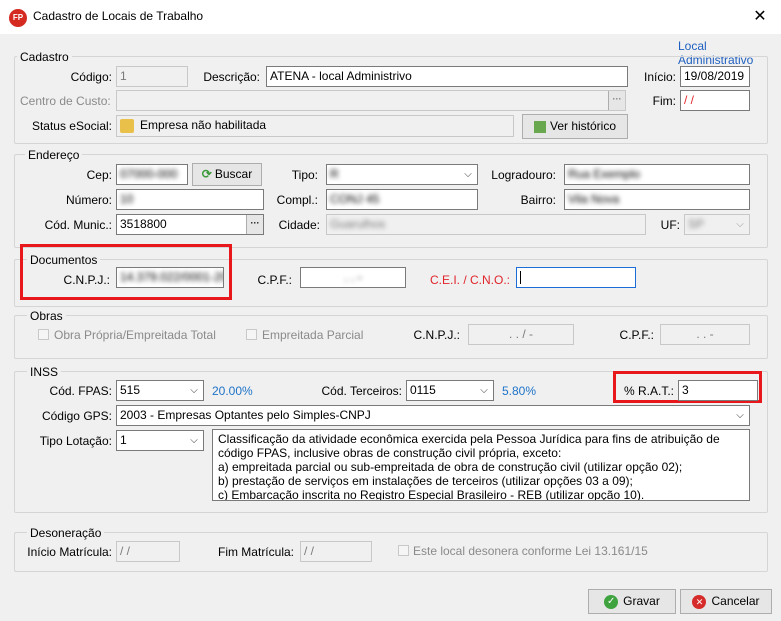 The image size is (781, 621). I want to click on descricao-field: ATENA - local Administrivo, so click(447, 76).